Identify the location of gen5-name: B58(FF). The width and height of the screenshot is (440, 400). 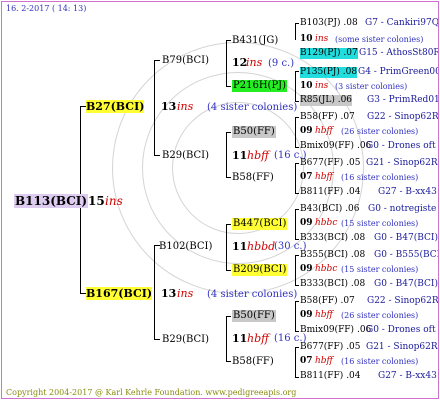
(319, 301).